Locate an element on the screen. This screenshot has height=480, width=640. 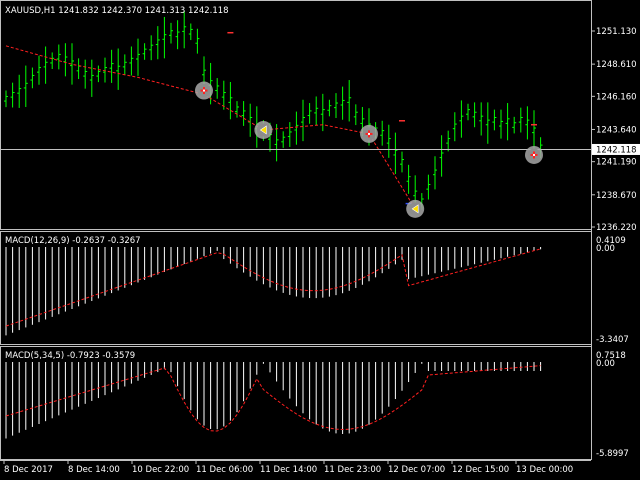
current-price-tag: 1242.118 is located at coordinates (616, 149).